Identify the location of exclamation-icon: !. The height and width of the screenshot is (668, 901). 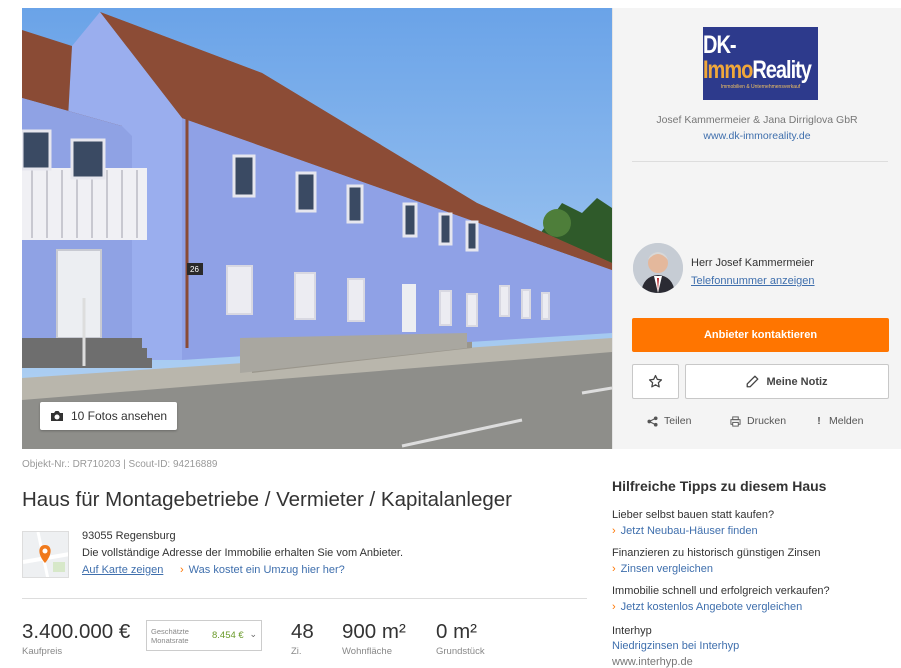
(819, 421).